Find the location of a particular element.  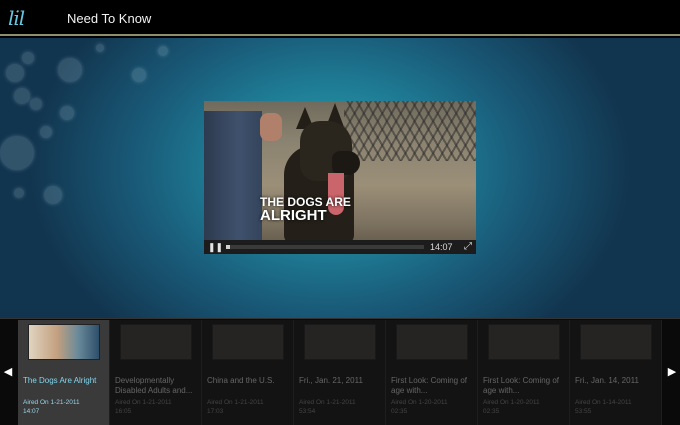

episode-meta: Aired On 1-21-2011 16:05 is located at coordinates (157, 407).